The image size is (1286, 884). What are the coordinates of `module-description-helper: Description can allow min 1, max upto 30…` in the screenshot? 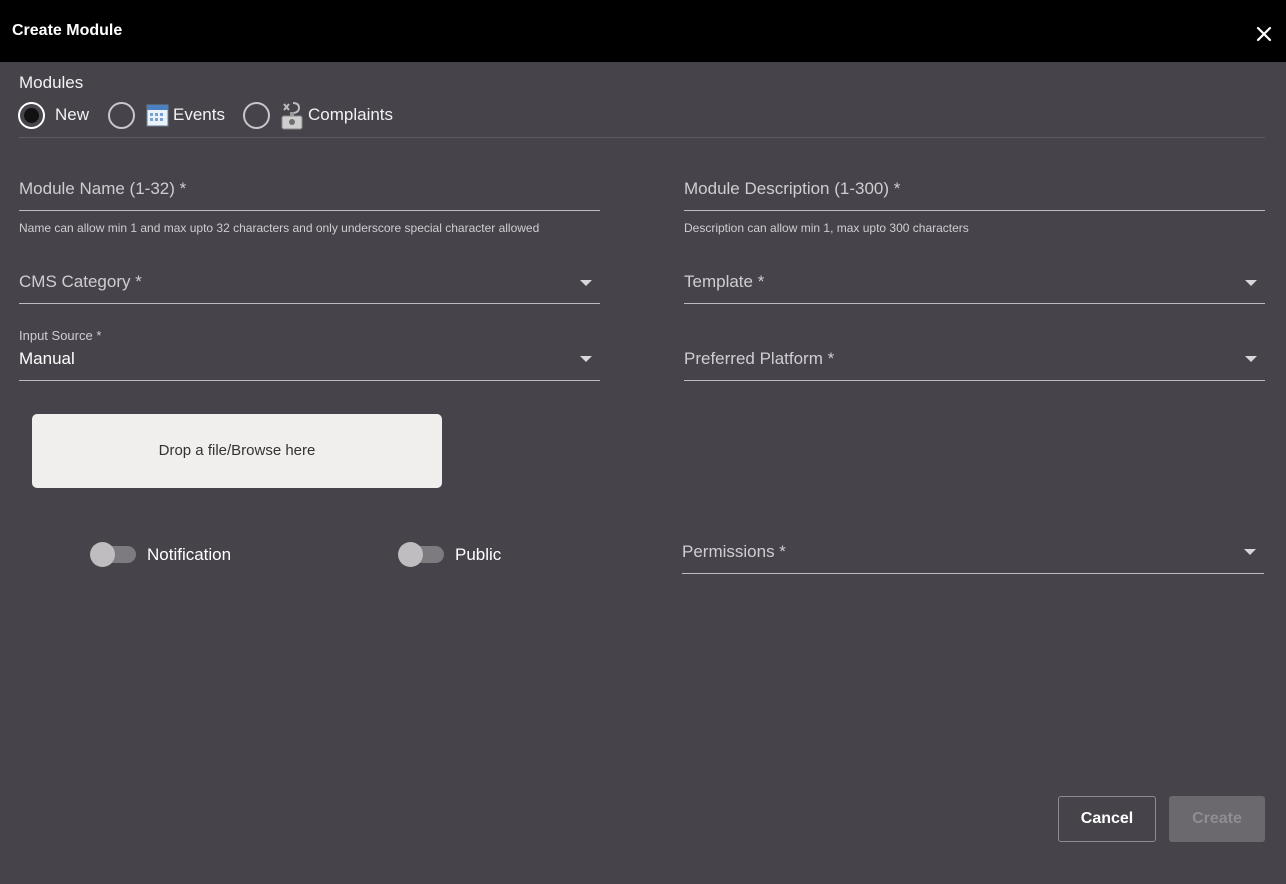 It's located at (826, 228).